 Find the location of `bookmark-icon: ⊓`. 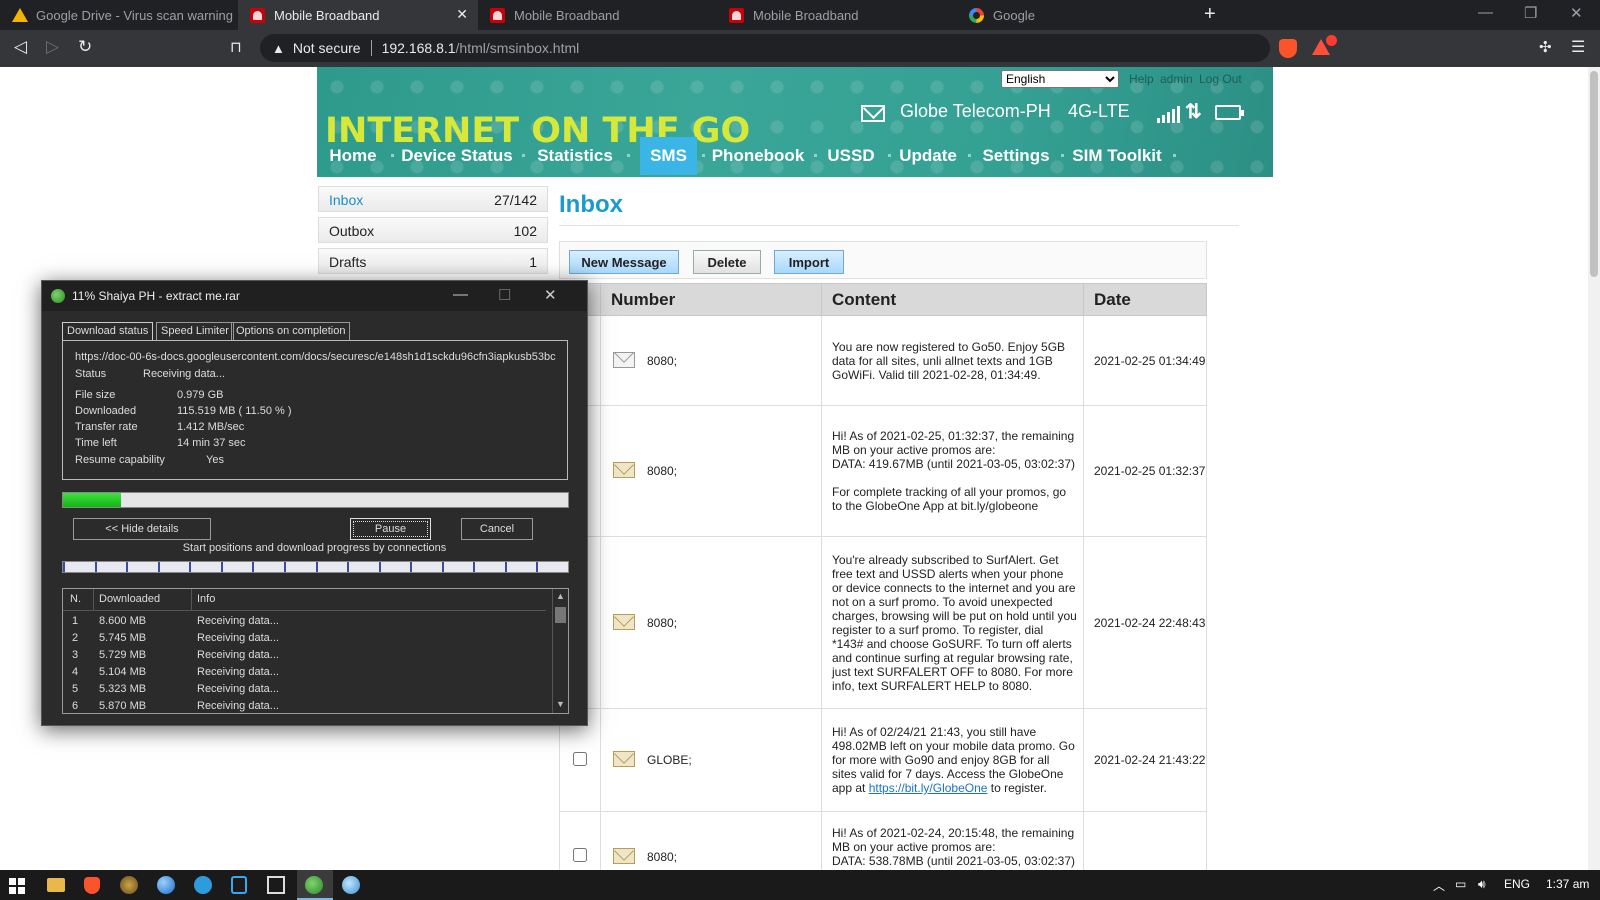

bookmark-icon: ⊓ is located at coordinates (236, 47).